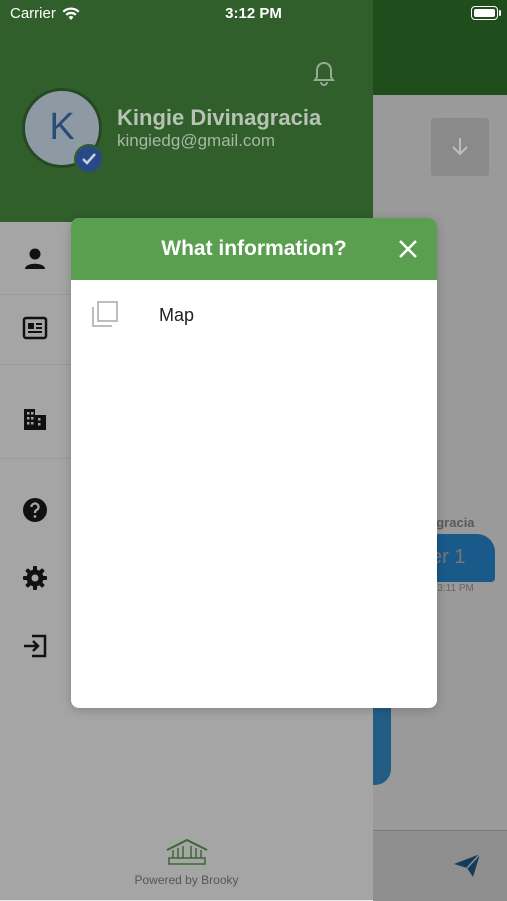  What do you see at coordinates (408, 249) in the screenshot?
I see `close-icon` at bounding box center [408, 249].